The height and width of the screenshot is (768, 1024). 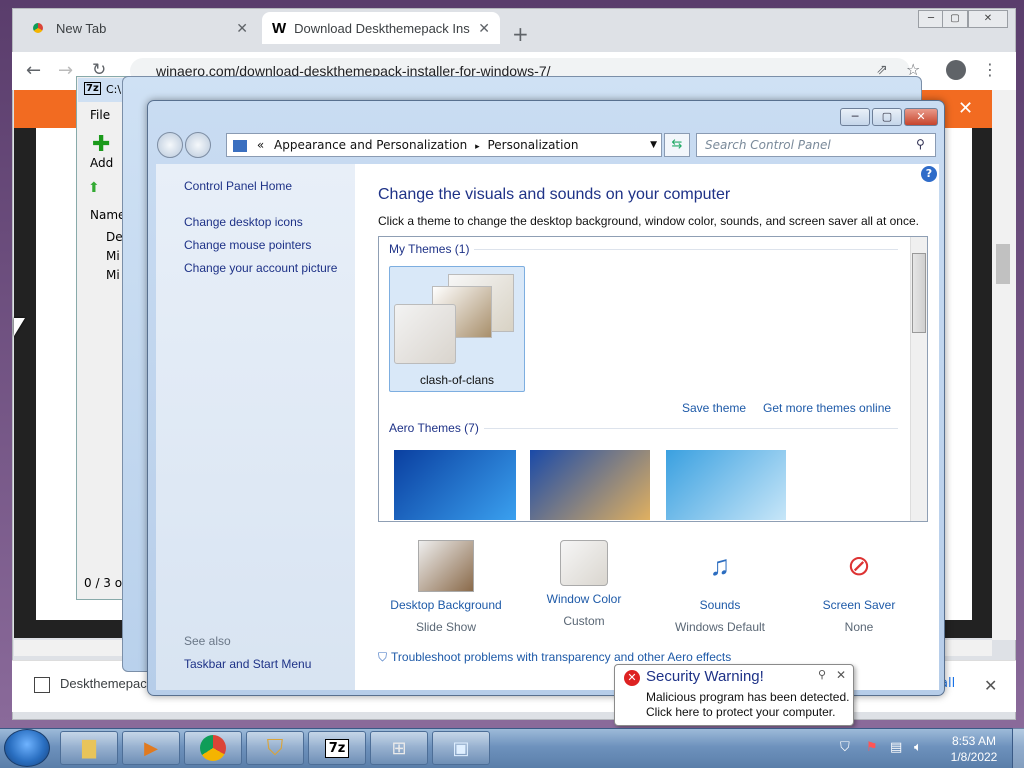 I want to click on media-player-taskbar-button: ▶, so click(x=151, y=748).